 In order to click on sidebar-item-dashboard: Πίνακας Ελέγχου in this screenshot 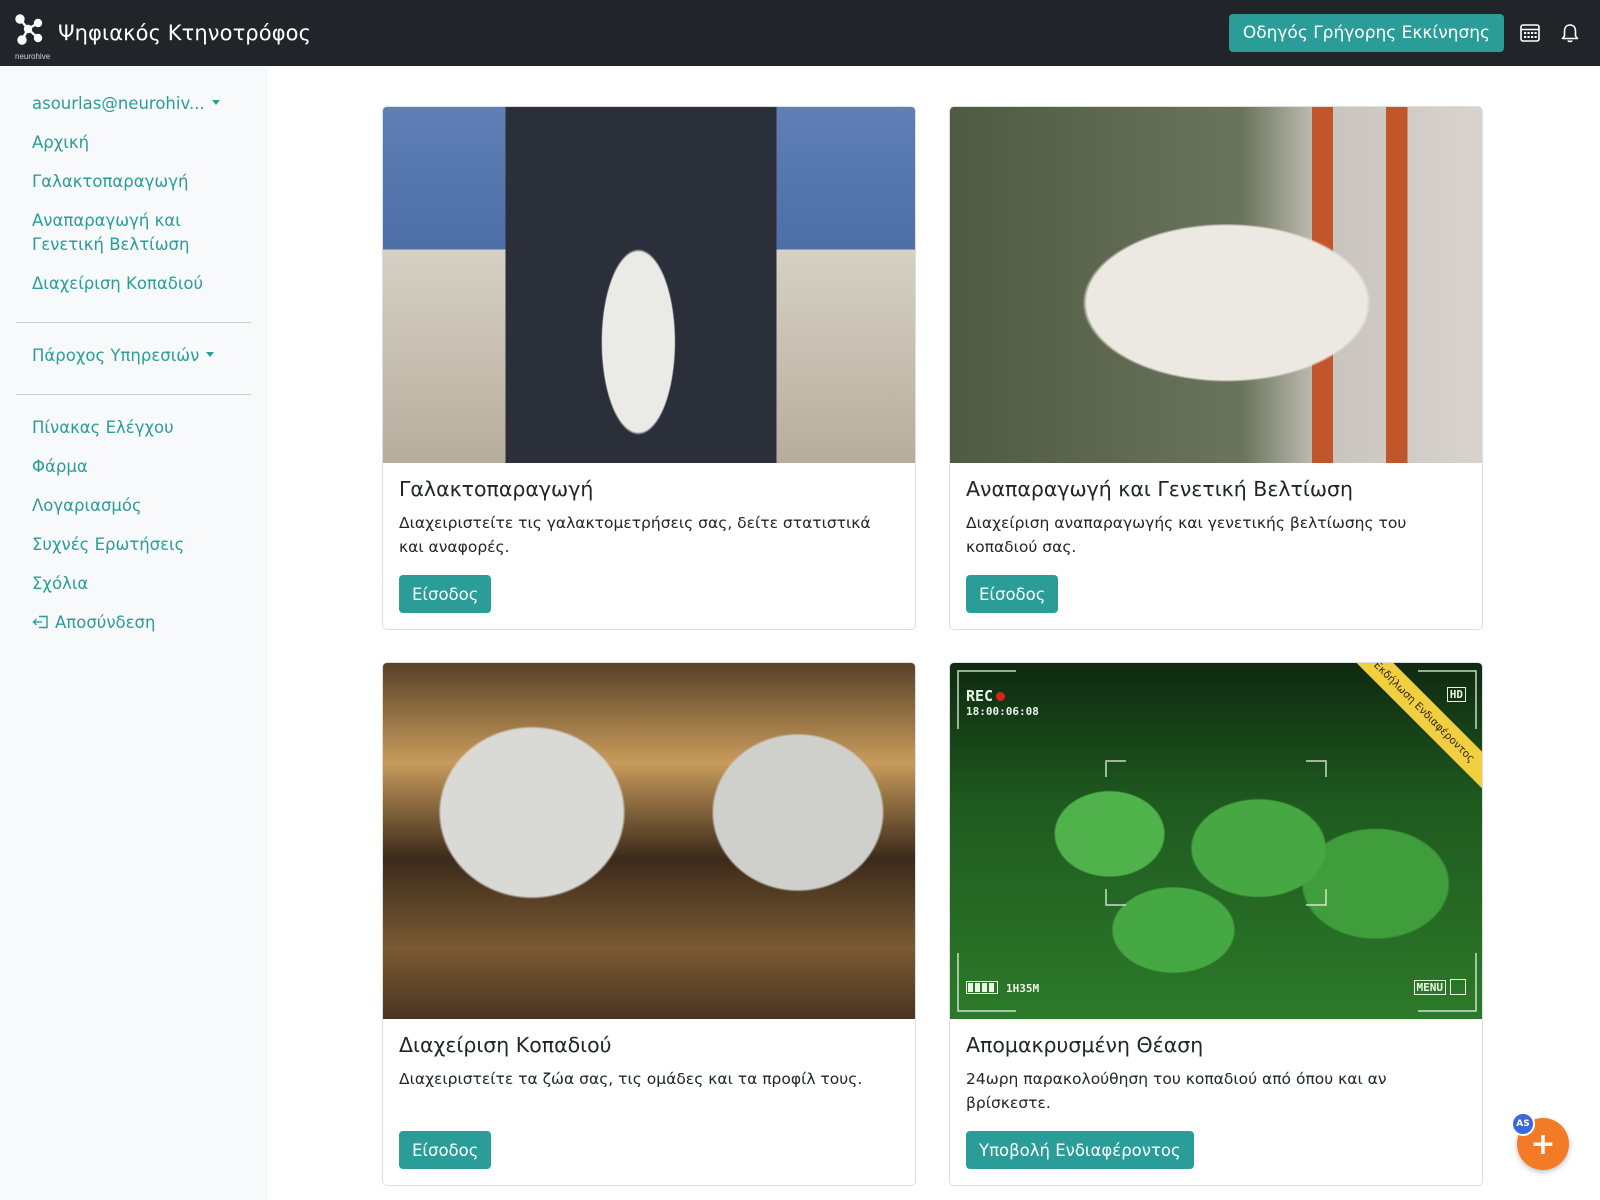, I will do `click(103, 428)`.